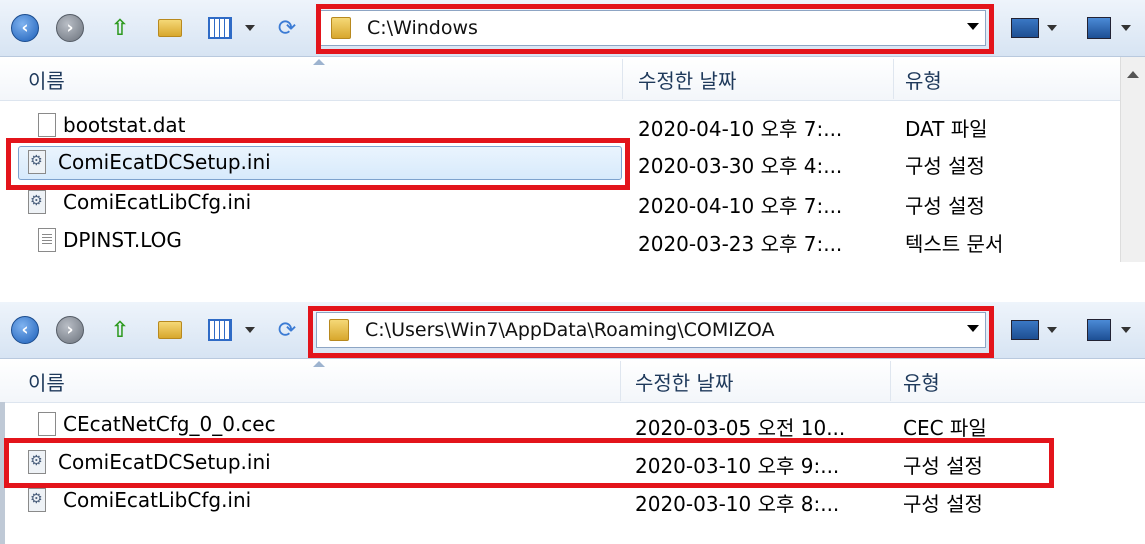 Image resolution: width=1145 pixels, height=544 pixels. I want to click on file-name: bootstat.dat, so click(124, 125).